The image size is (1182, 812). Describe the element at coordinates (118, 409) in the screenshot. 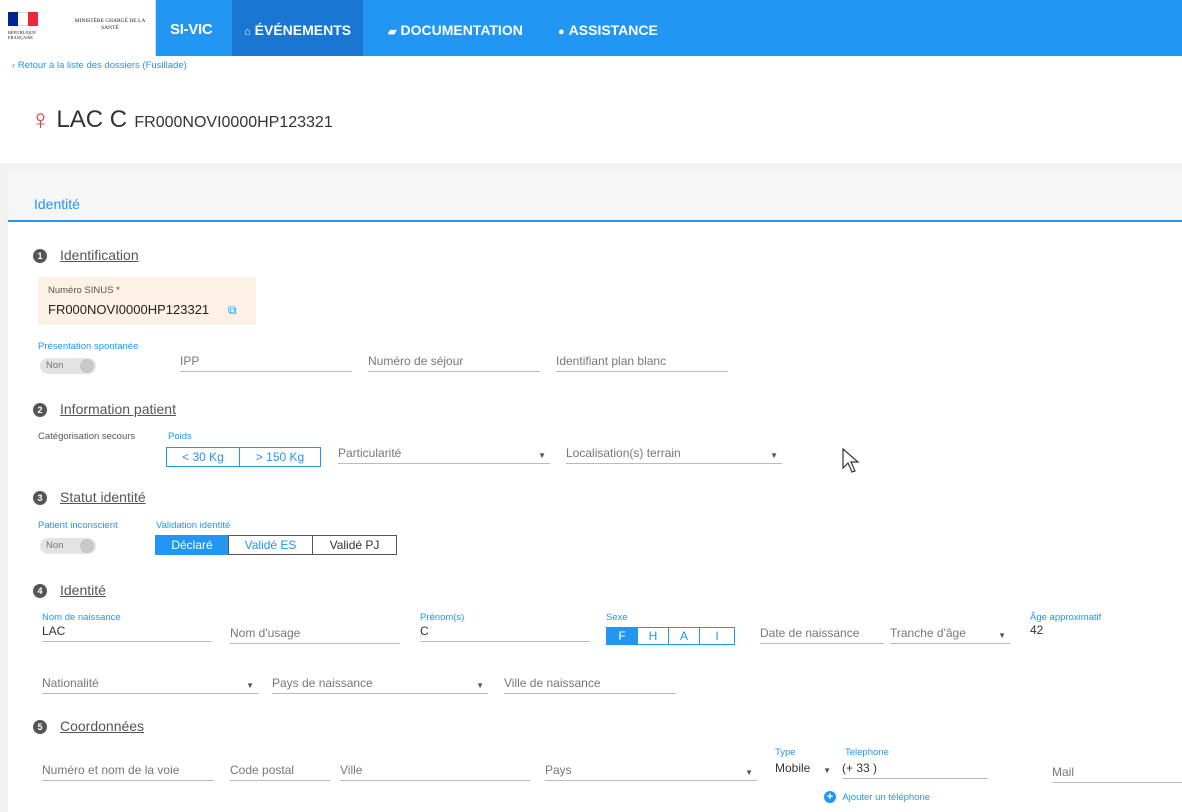

I see `section-patient-info-title: Information patient` at that location.